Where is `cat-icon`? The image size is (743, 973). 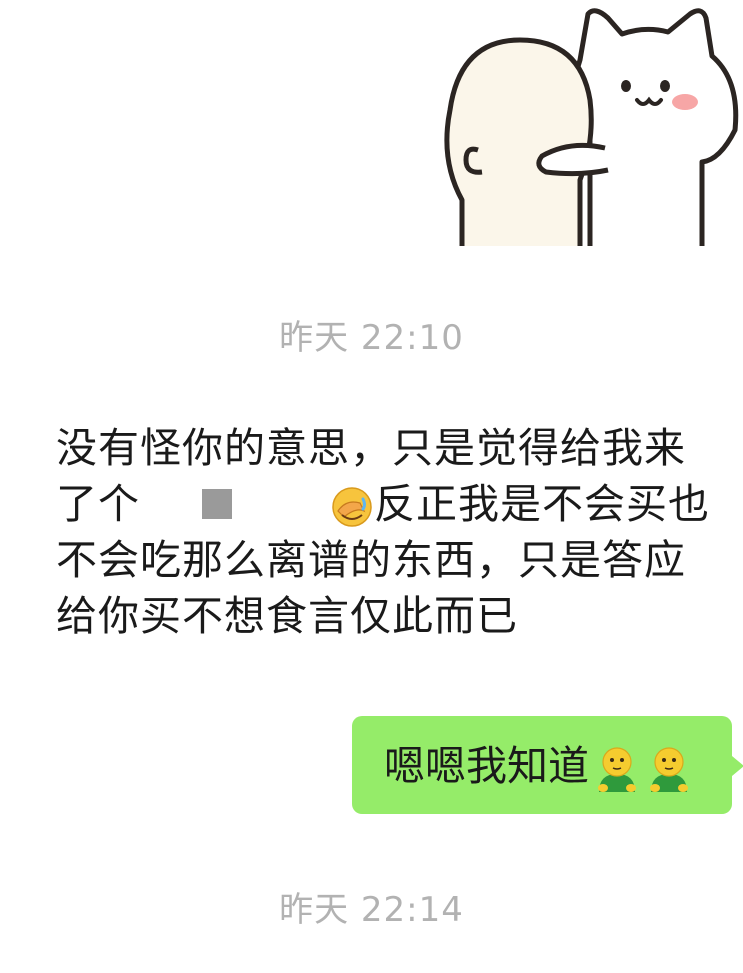 cat-icon is located at coordinates (656, 127).